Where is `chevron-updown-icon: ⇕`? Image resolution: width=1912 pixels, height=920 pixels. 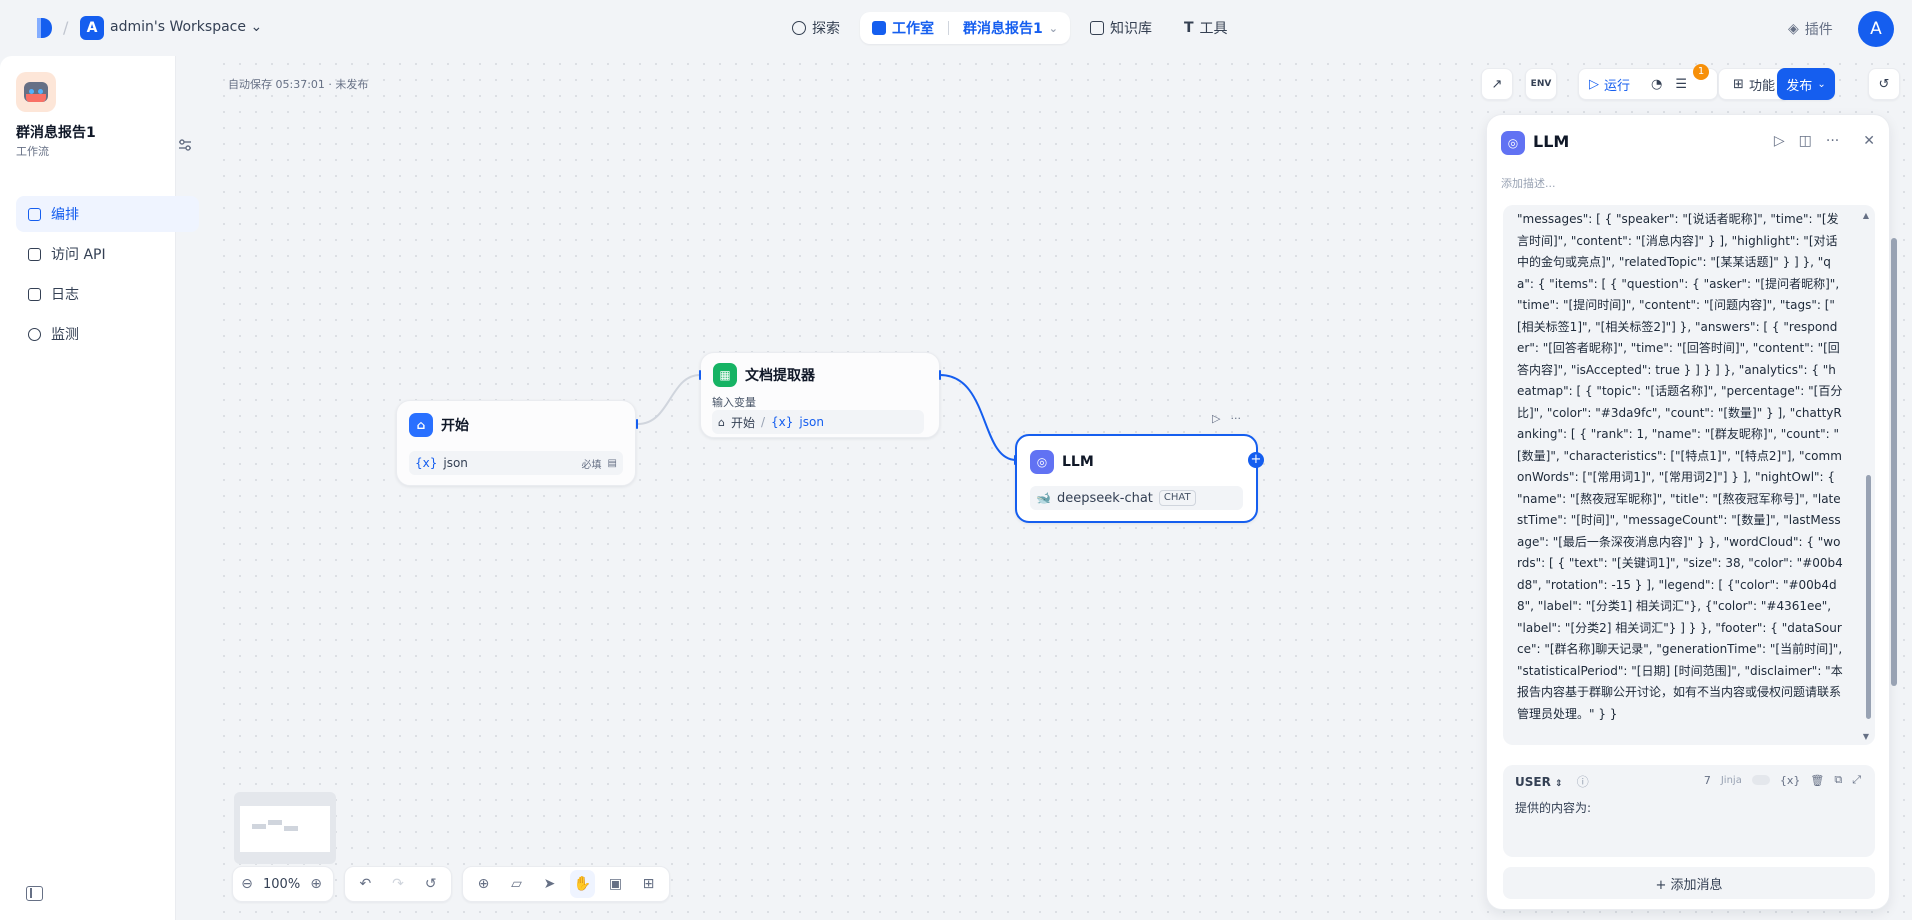
chevron-updown-icon: ⇕ is located at coordinates (1559, 784).